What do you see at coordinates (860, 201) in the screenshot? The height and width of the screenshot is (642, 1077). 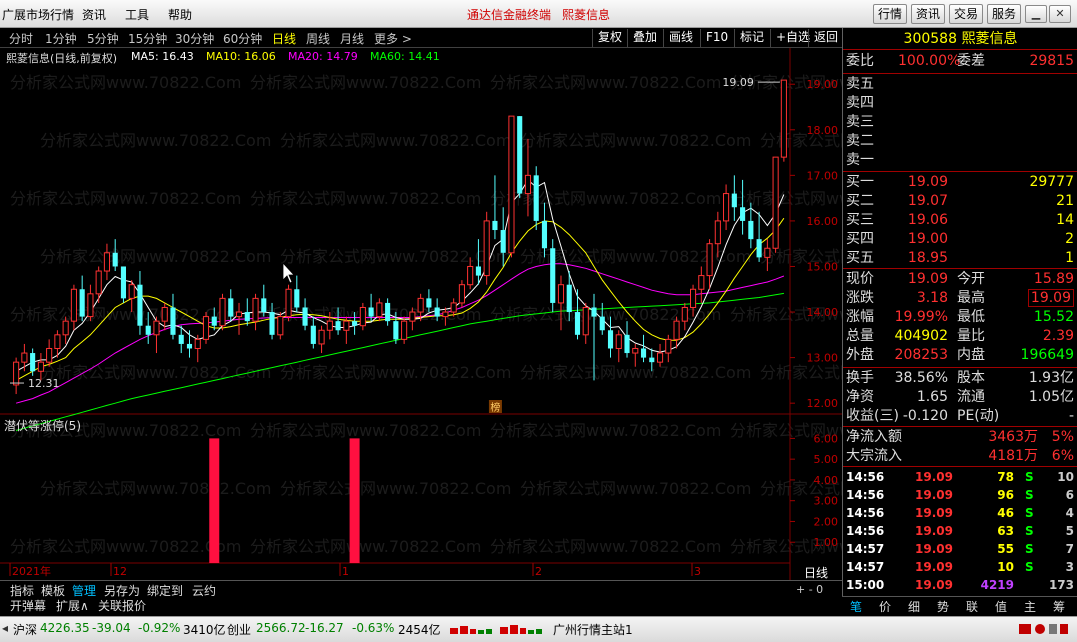 I see `buy-label: 买二` at bounding box center [860, 201].